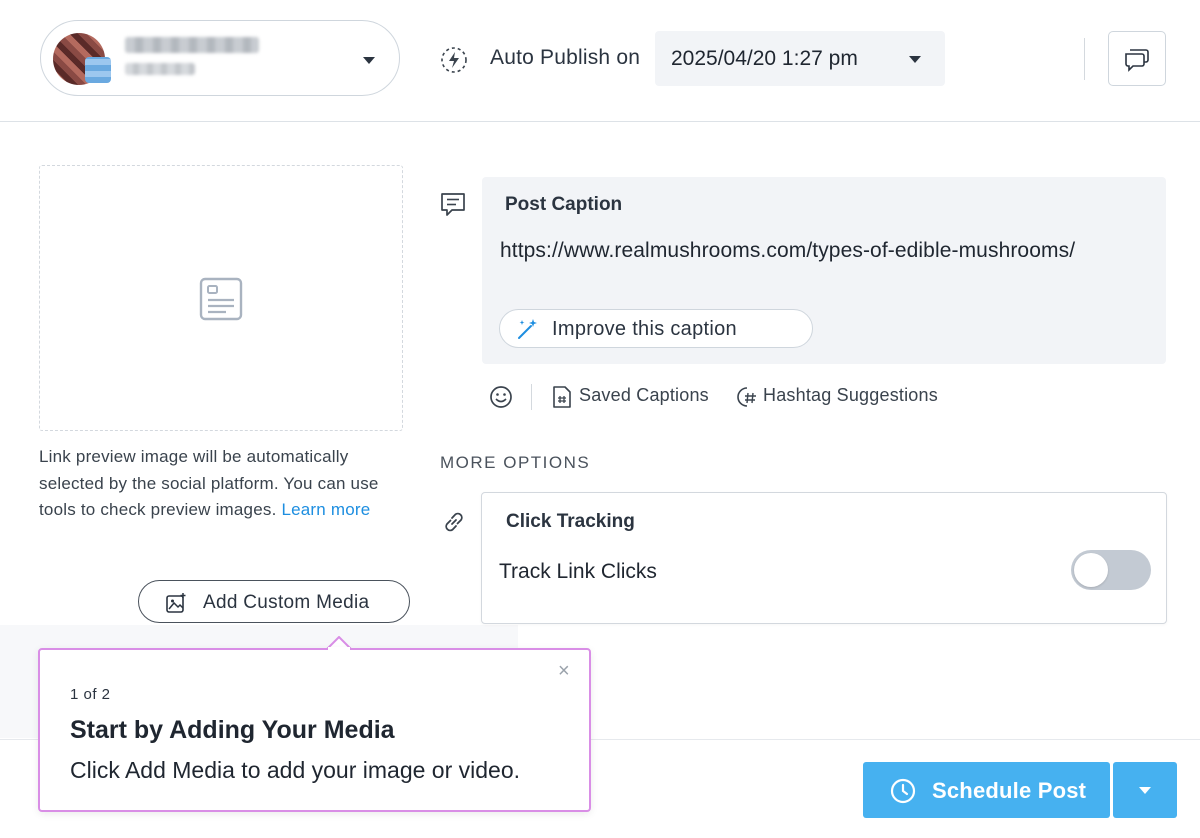  What do you see at coordinates (565, 57) in the screenshot?
I see `auto-publish-label: Auto Publish on` at bounding box center [565, 57].